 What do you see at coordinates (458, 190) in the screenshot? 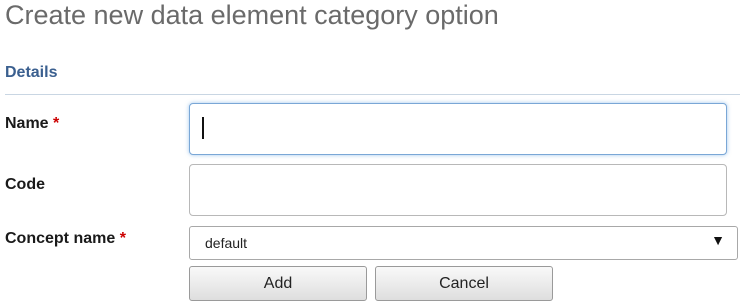
I see `code-input` at bounding box center [458, 190].